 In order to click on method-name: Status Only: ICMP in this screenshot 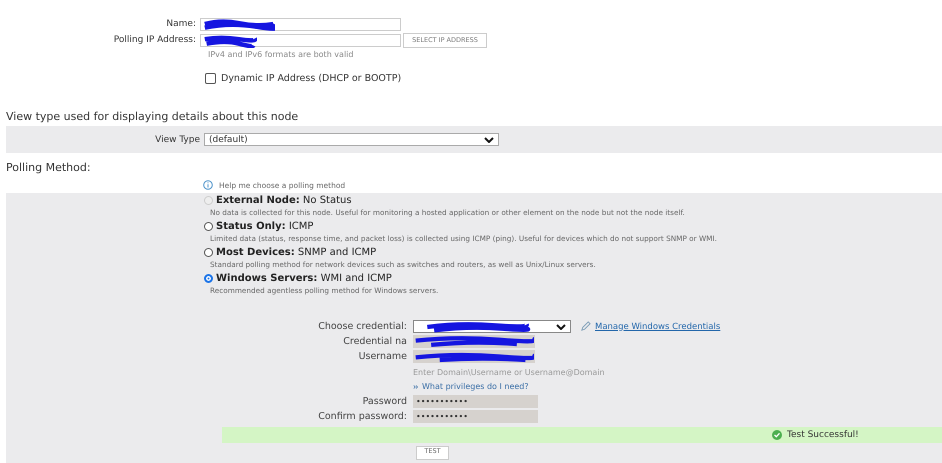, I will do `click(265, 226)`.